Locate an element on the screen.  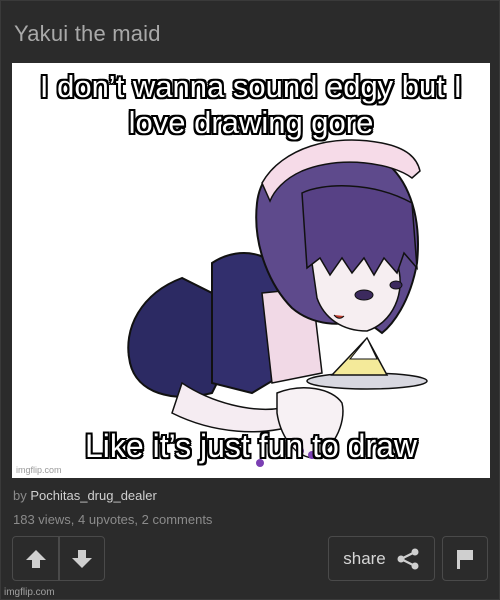
share-label: share is located at coordinates (364, 558).